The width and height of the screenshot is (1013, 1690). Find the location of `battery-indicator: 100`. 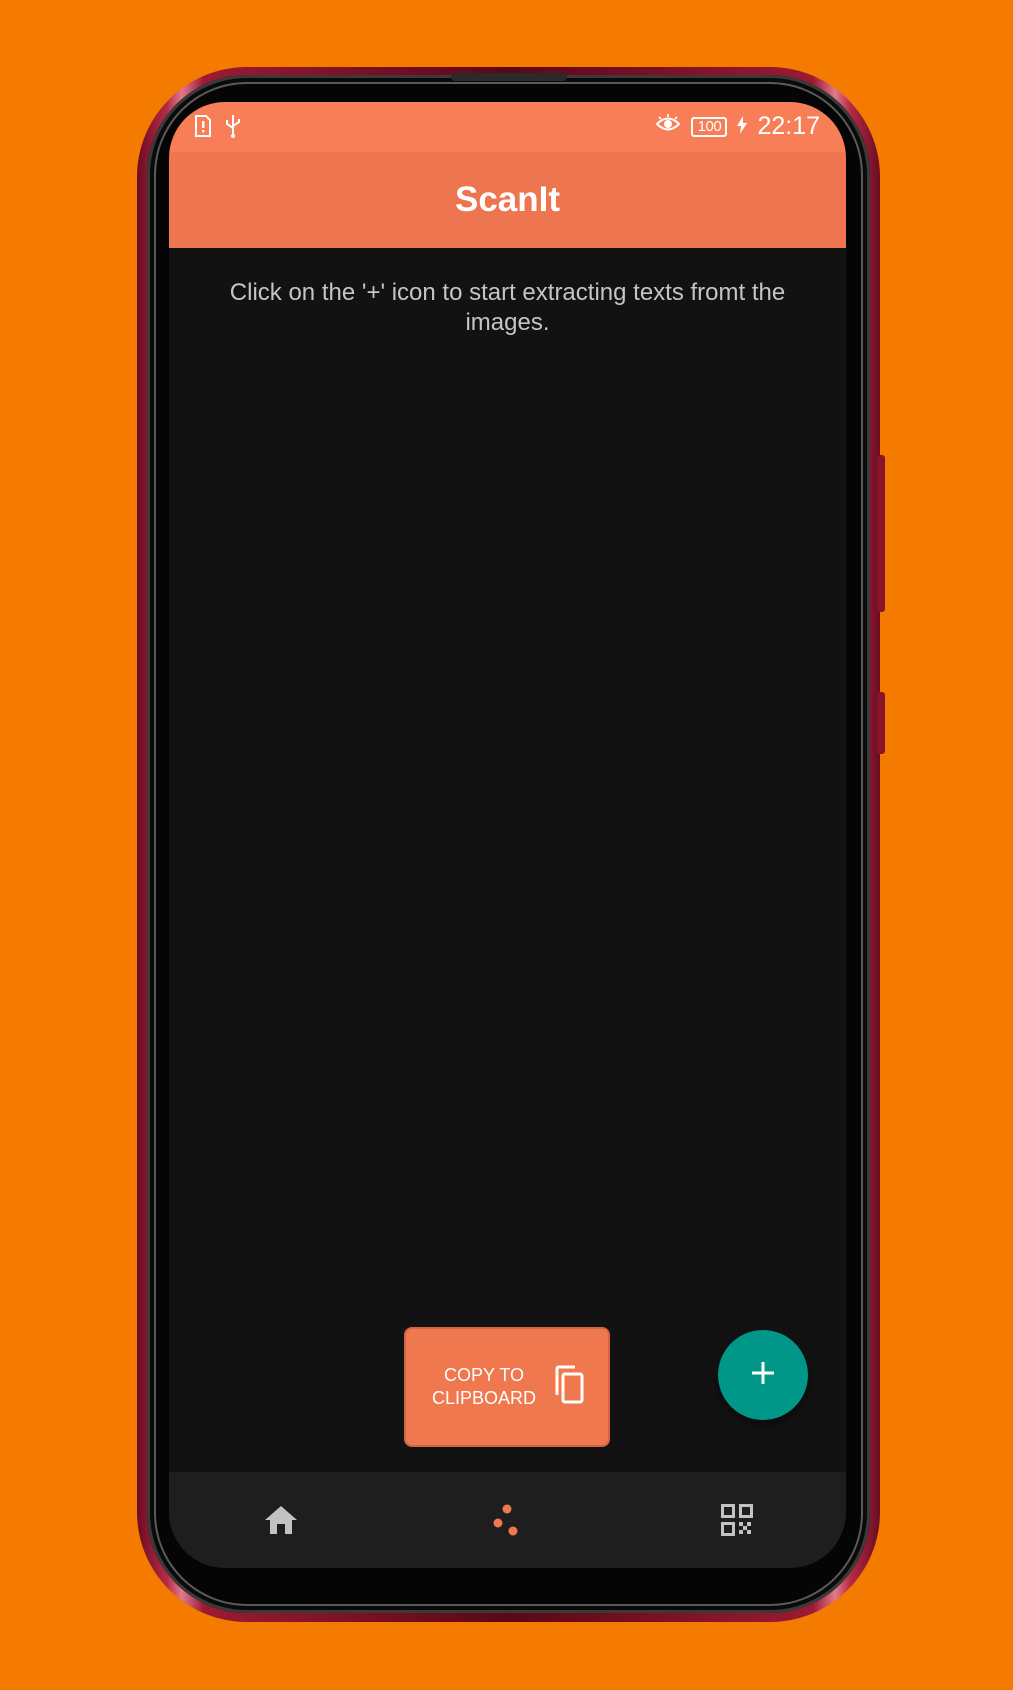

battery-indicator: 100 is located at coordinates (709, 126).